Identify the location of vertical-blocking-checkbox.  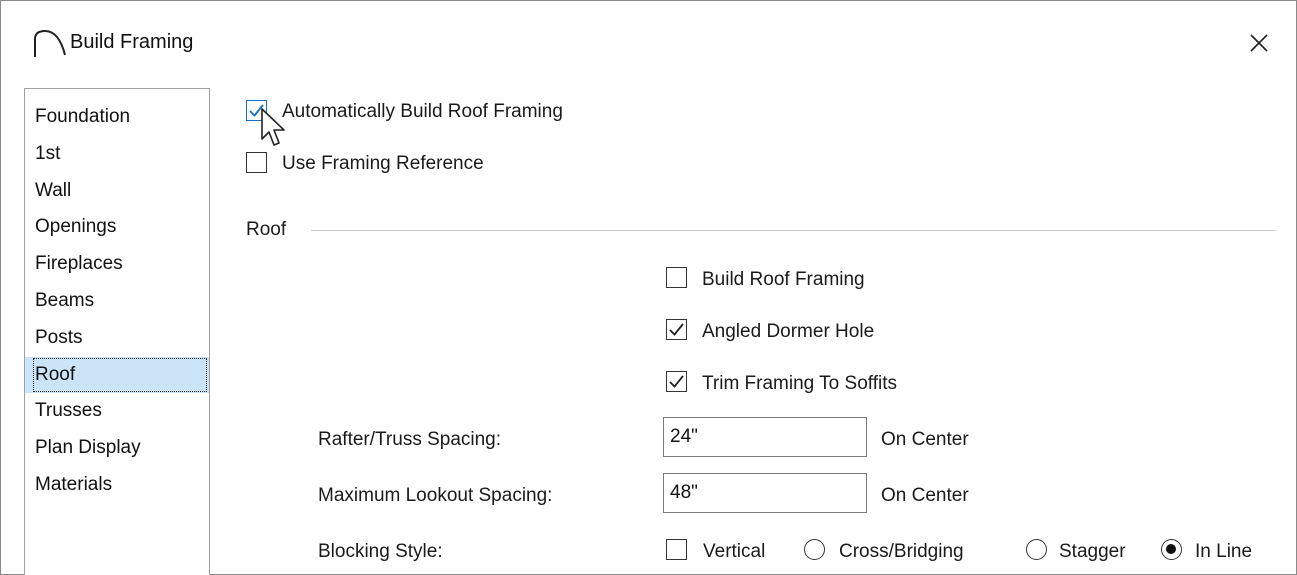
(676, 549).